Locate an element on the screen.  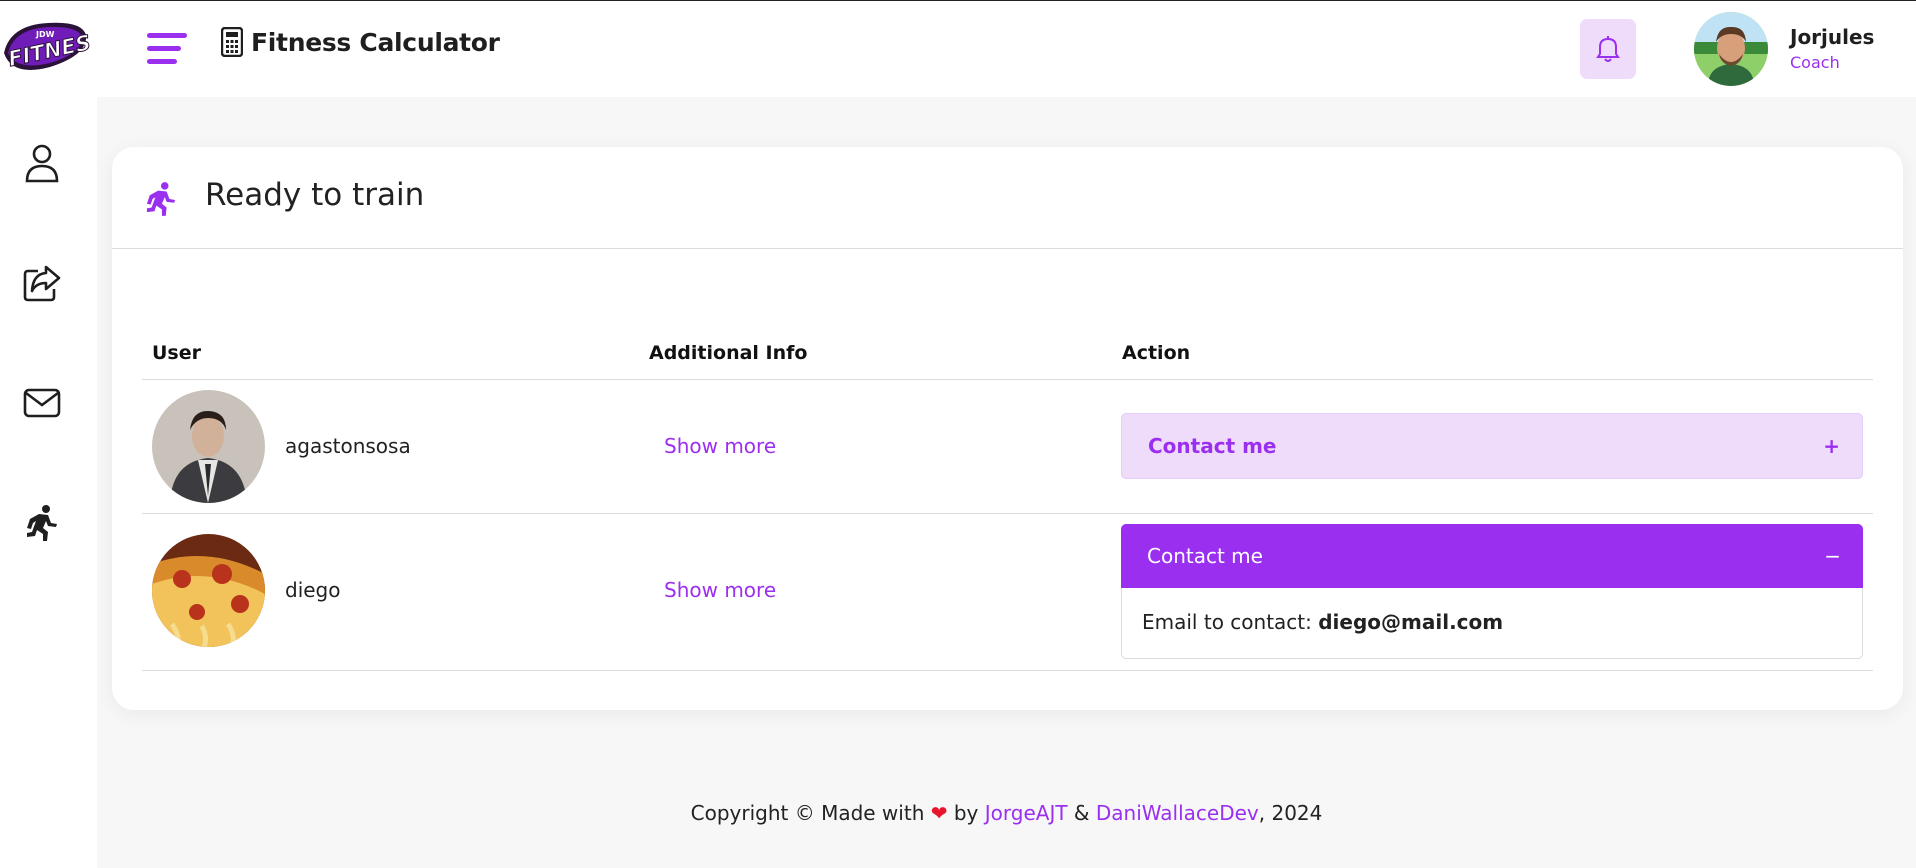
share-icon is located at coordinates (42, 283).